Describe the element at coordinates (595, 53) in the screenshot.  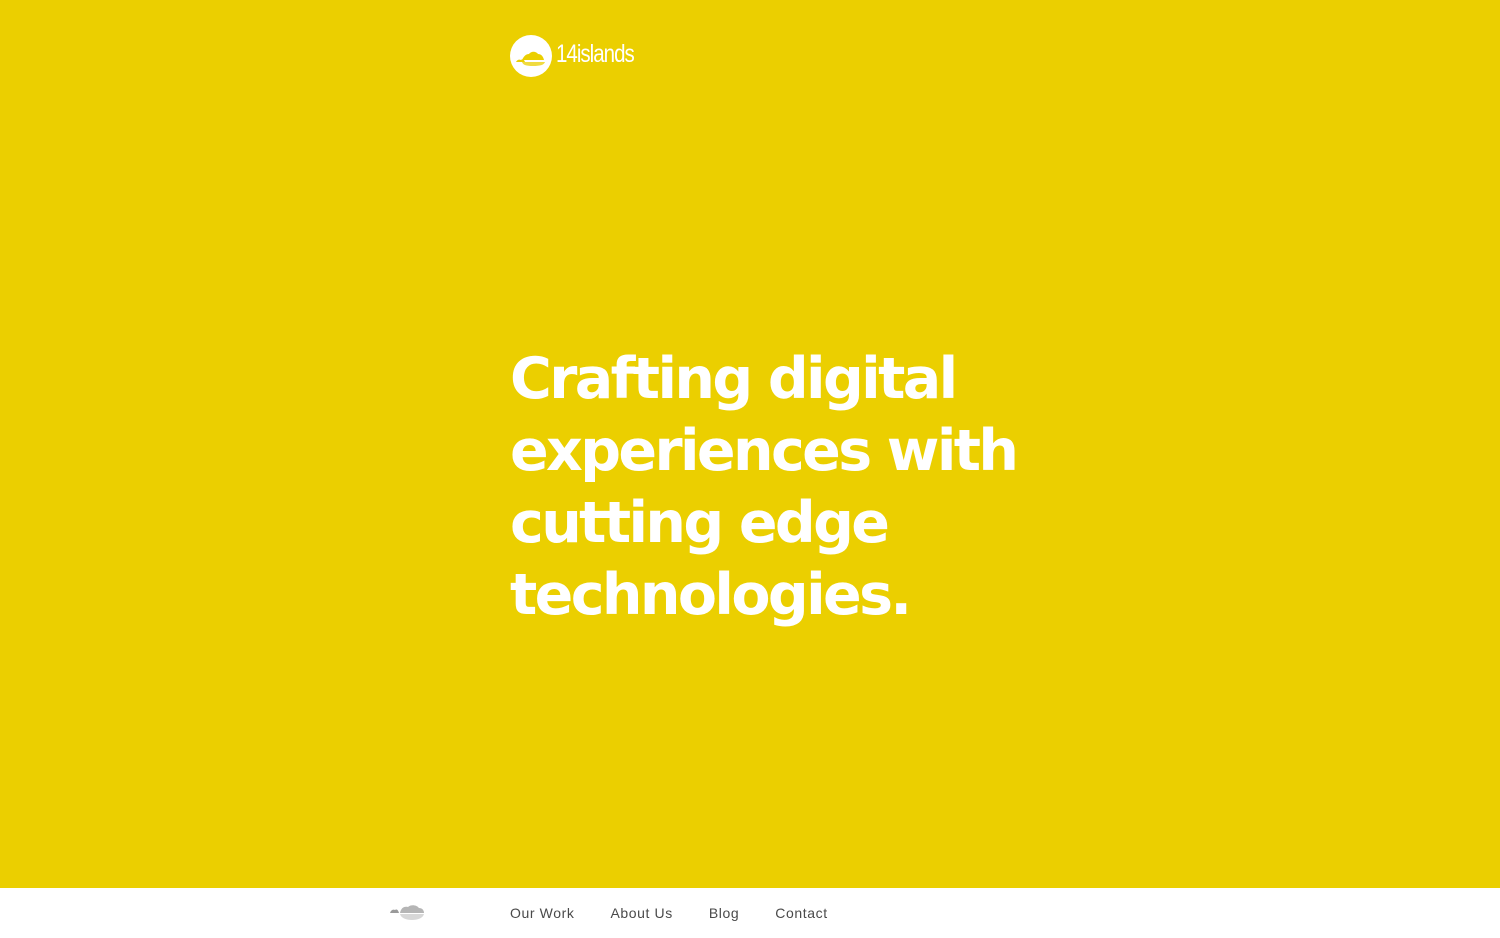
I see `logo-wordmark: 14islands` at that location.